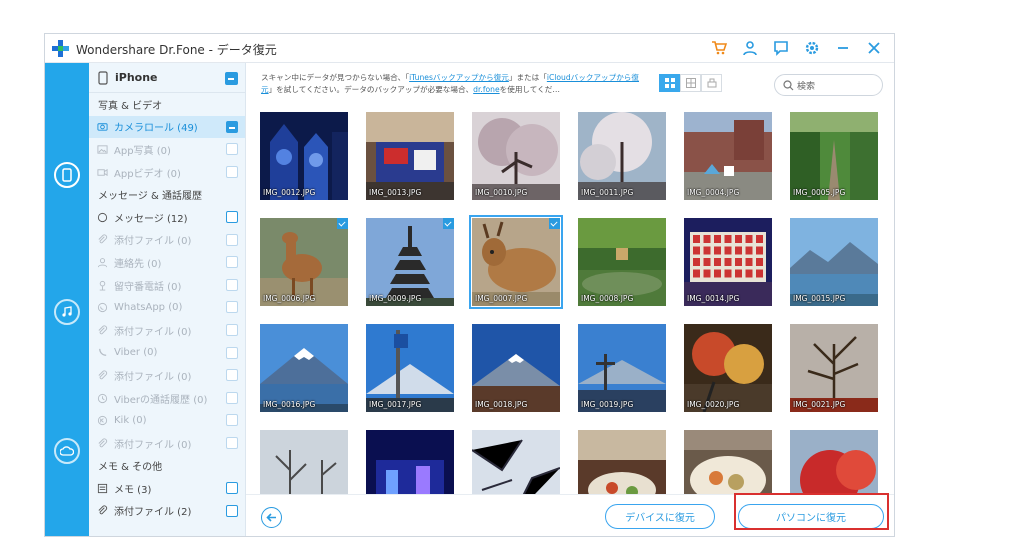  Describe the element at coordinates (711, 83) in the screenshot. I see `list-view-icon` at that location.